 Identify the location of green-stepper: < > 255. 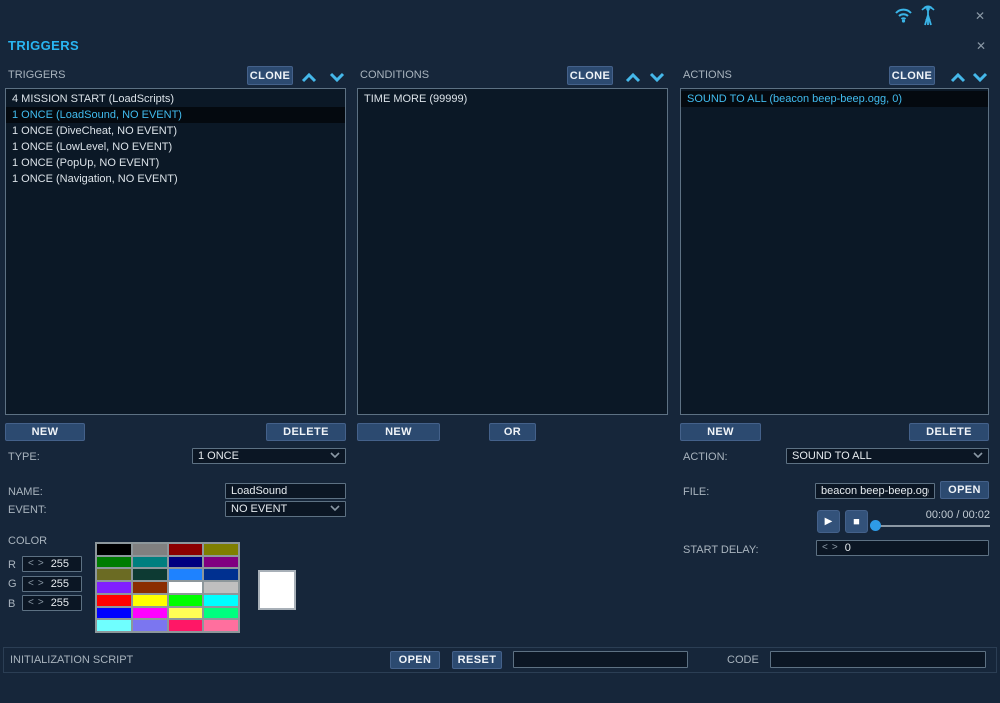
(52, 584).